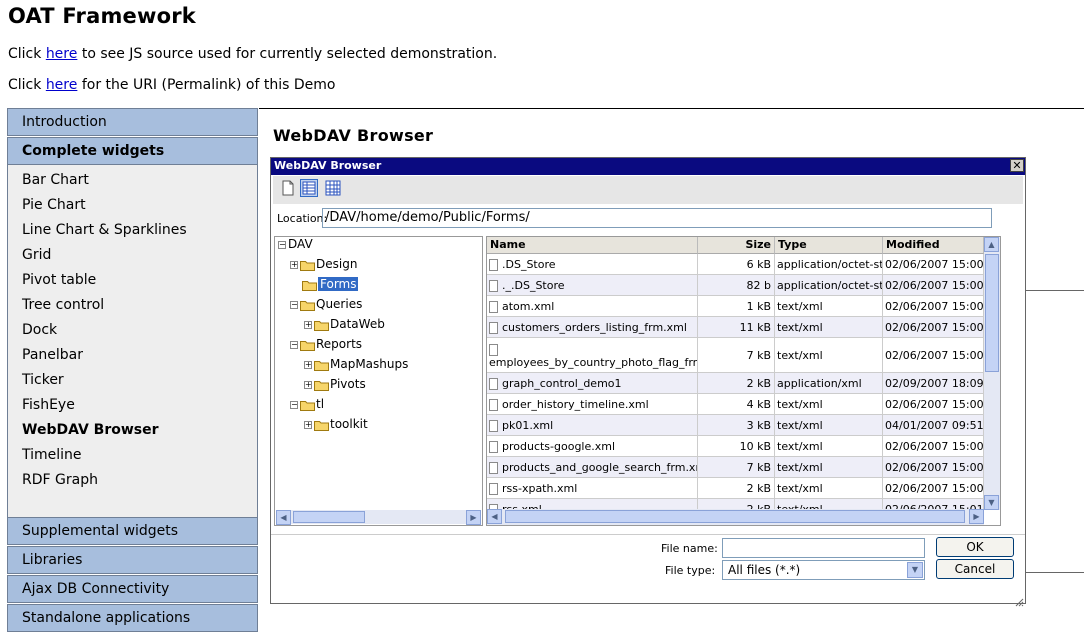 The image size is (1084, 641). I want to click on ok-button: OK, so click(975, 547).